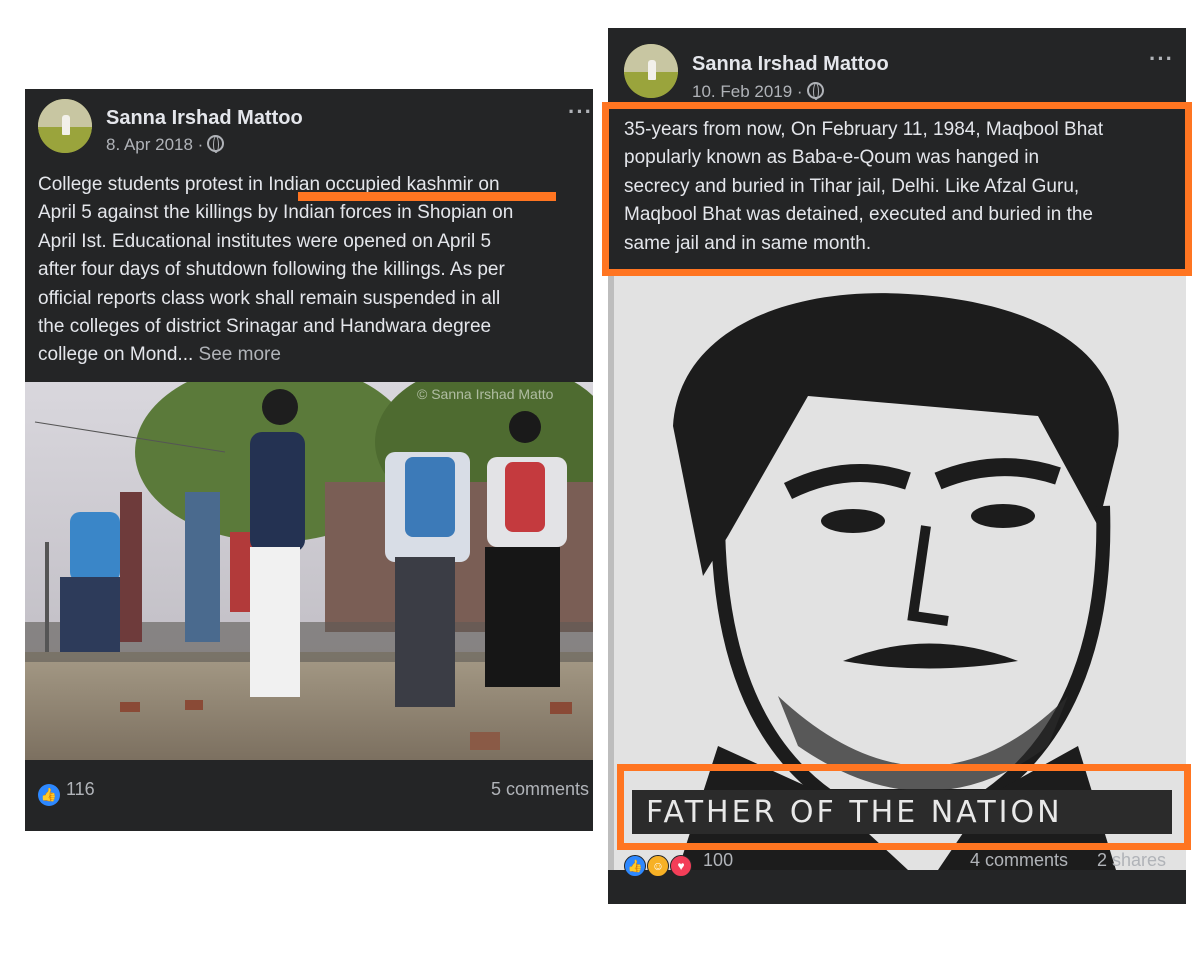 The width and height of the screenshot is (1200, 960). What do you see at coordinates (165, 145) in the screenshot?
I see `post-date: 8. Apr 2018 ·` at bounding box center [165, 145].